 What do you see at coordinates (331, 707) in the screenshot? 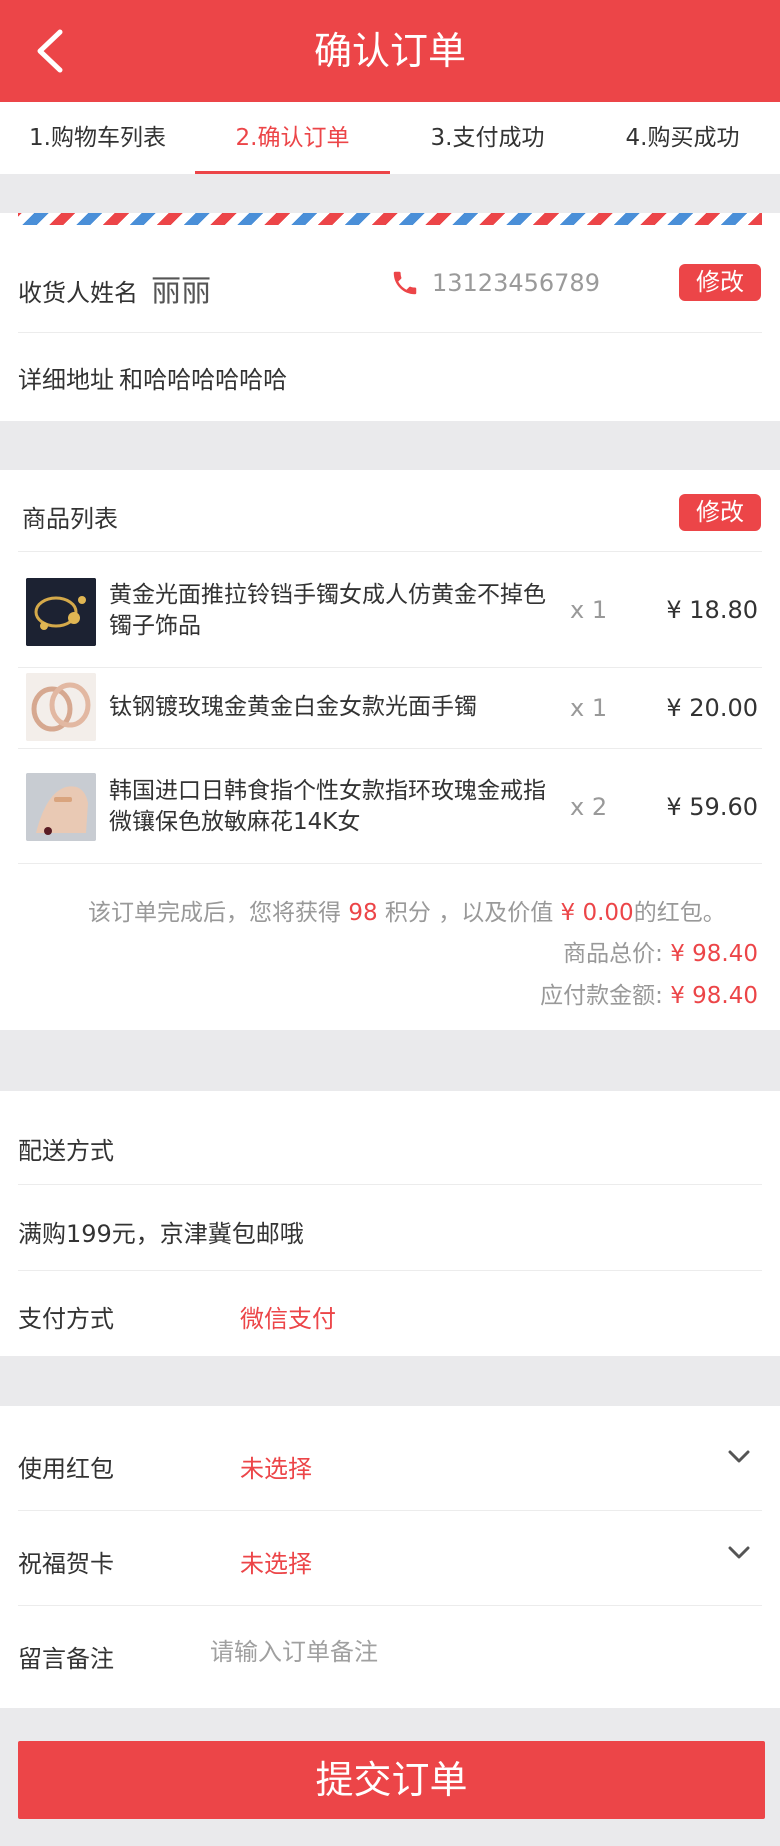
I see `product-name: 钛钢镀玫瑰金黄金白金女款光面手镯` at bounding box center [331, 707].